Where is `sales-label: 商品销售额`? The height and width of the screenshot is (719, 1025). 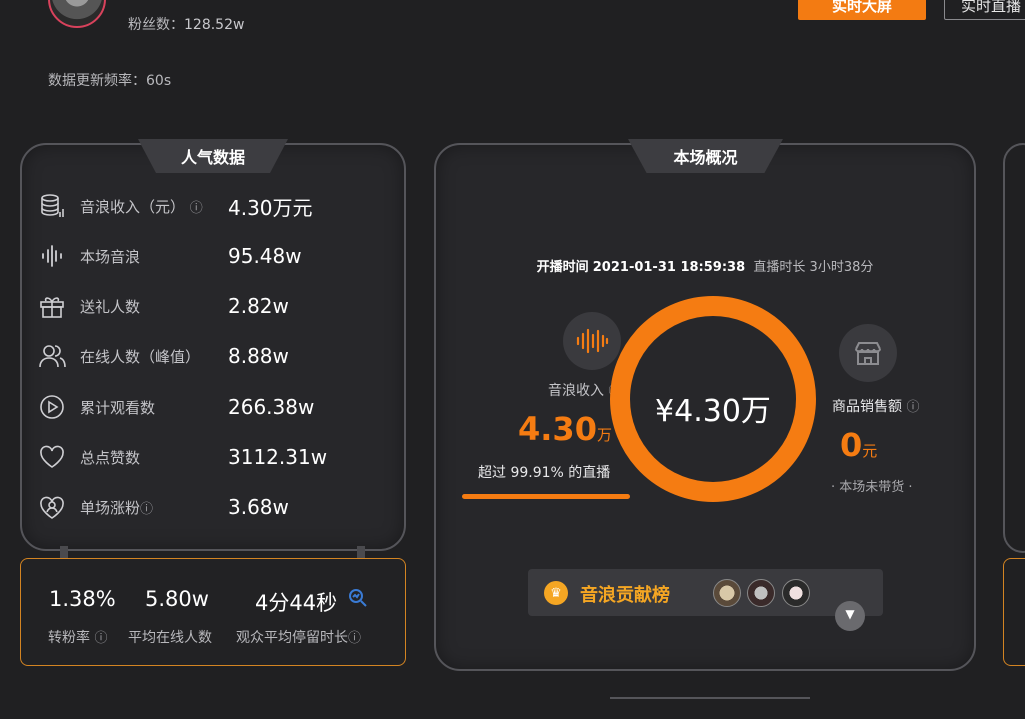
sales-label: 商品销售额 is located at coordinates (867, 407).